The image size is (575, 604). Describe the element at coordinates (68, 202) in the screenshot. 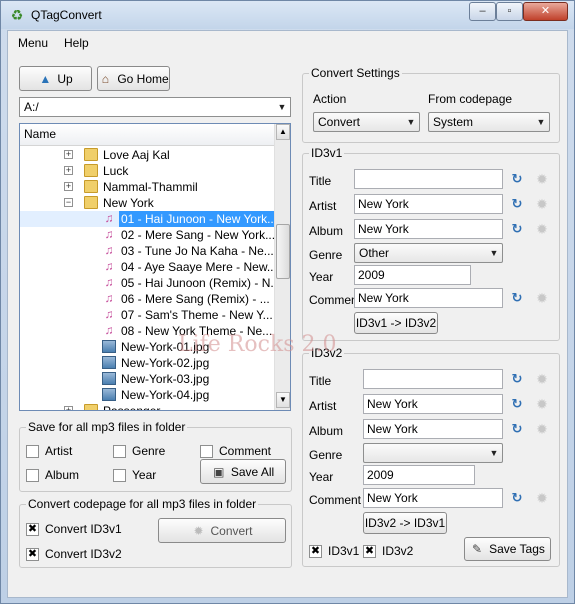

I see `collapse-icon: −` at that location.